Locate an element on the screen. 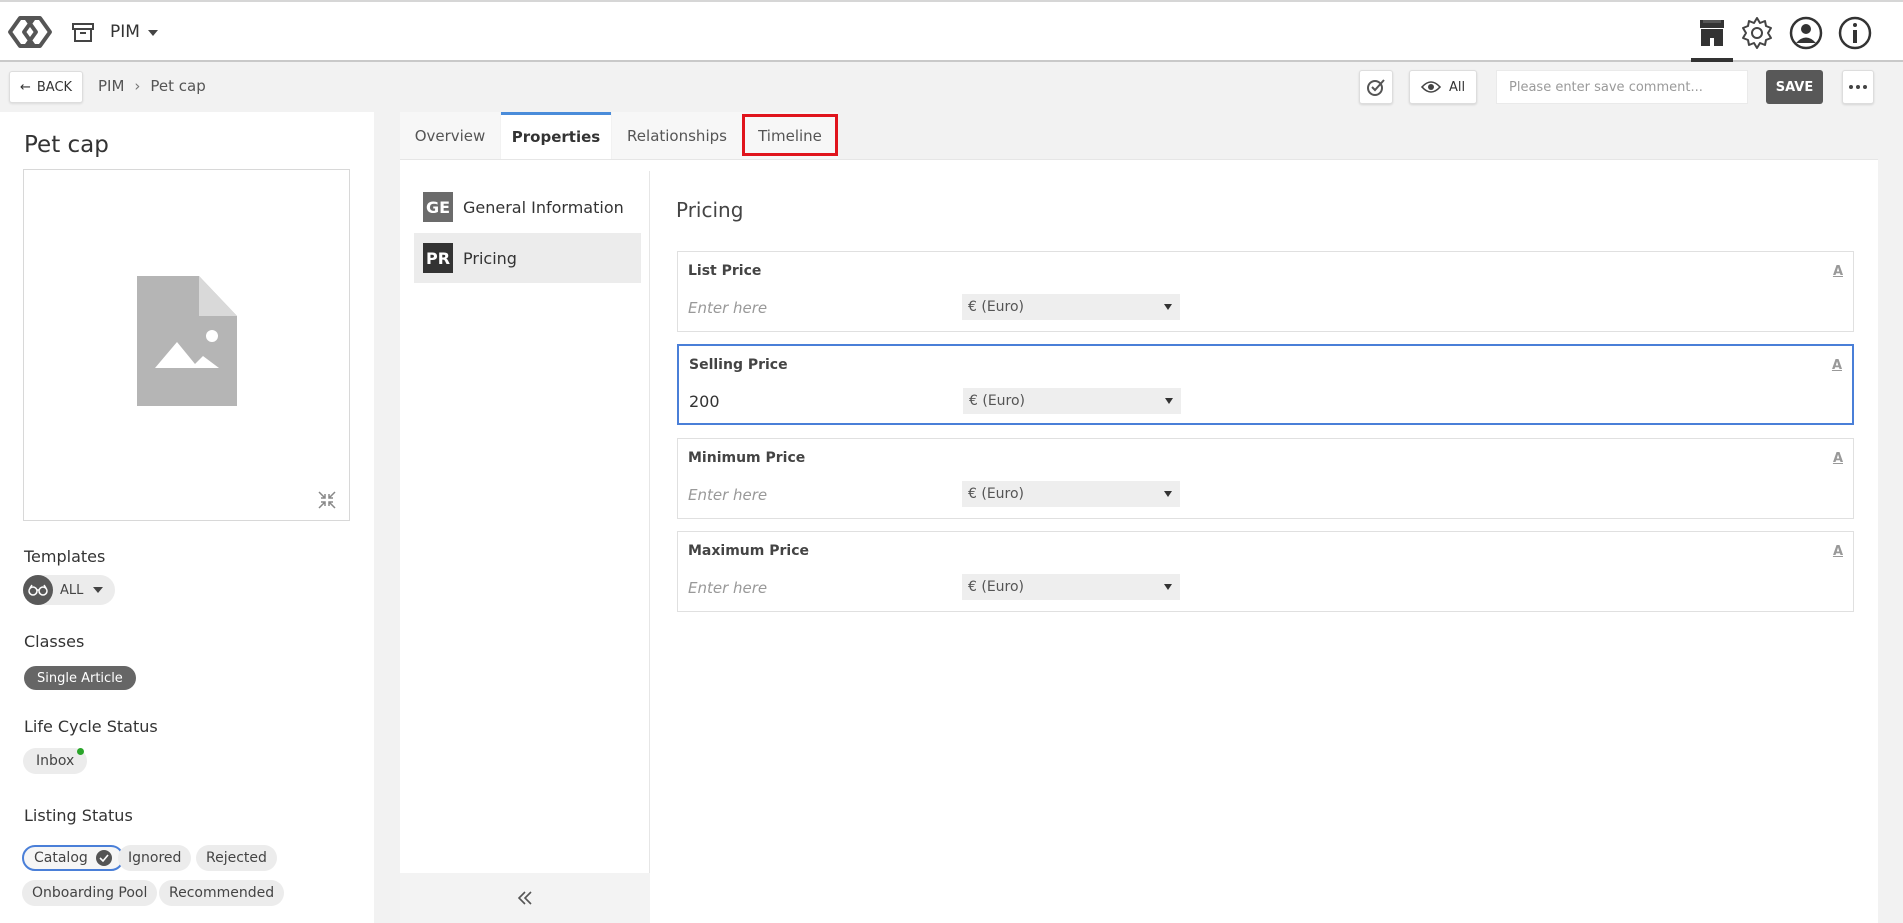 The width and height of the screenshot is (1903, 923). field-label: List Price is located at coordinates (725, 271).